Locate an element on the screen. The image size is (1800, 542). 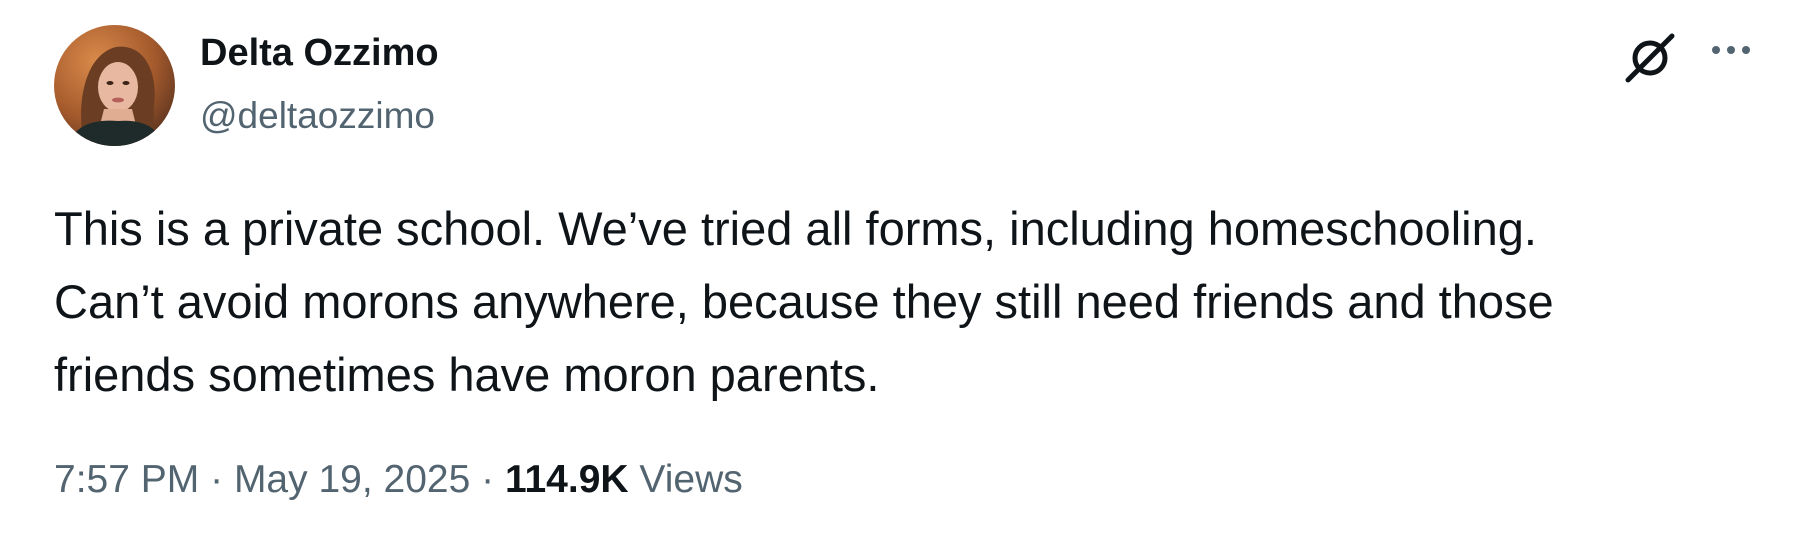
more-horizontal-icon is located at coordinates (1731, 55).